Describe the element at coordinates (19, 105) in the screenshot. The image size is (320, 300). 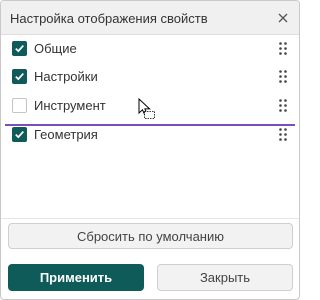
I see `checkbox-tool` at that location.